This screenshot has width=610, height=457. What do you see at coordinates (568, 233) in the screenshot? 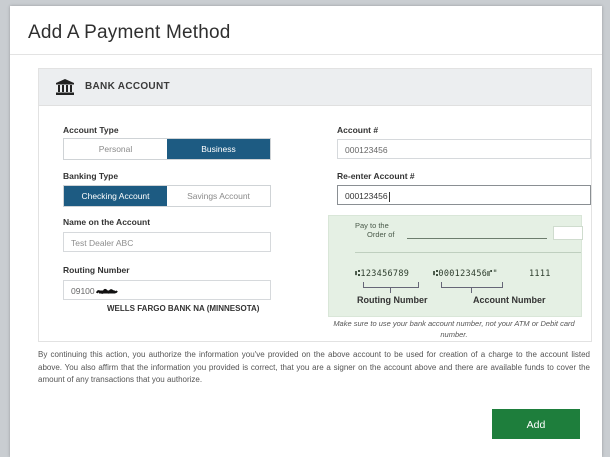
I see `check-amount-box` at bounding box center [568, 233].